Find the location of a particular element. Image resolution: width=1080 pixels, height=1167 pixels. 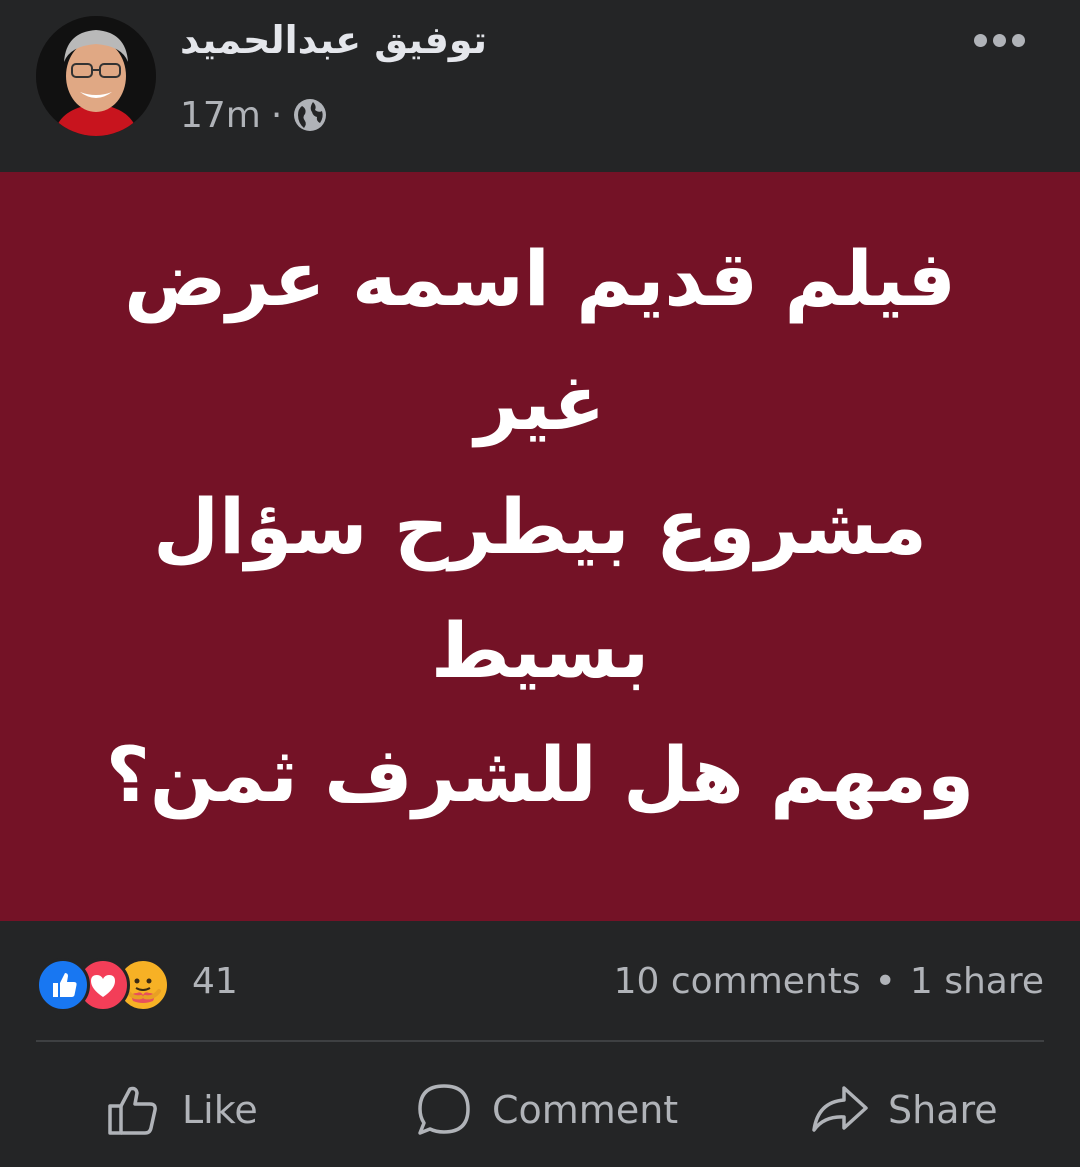

more-horizontal-icon is located at coordinates (980, 40).